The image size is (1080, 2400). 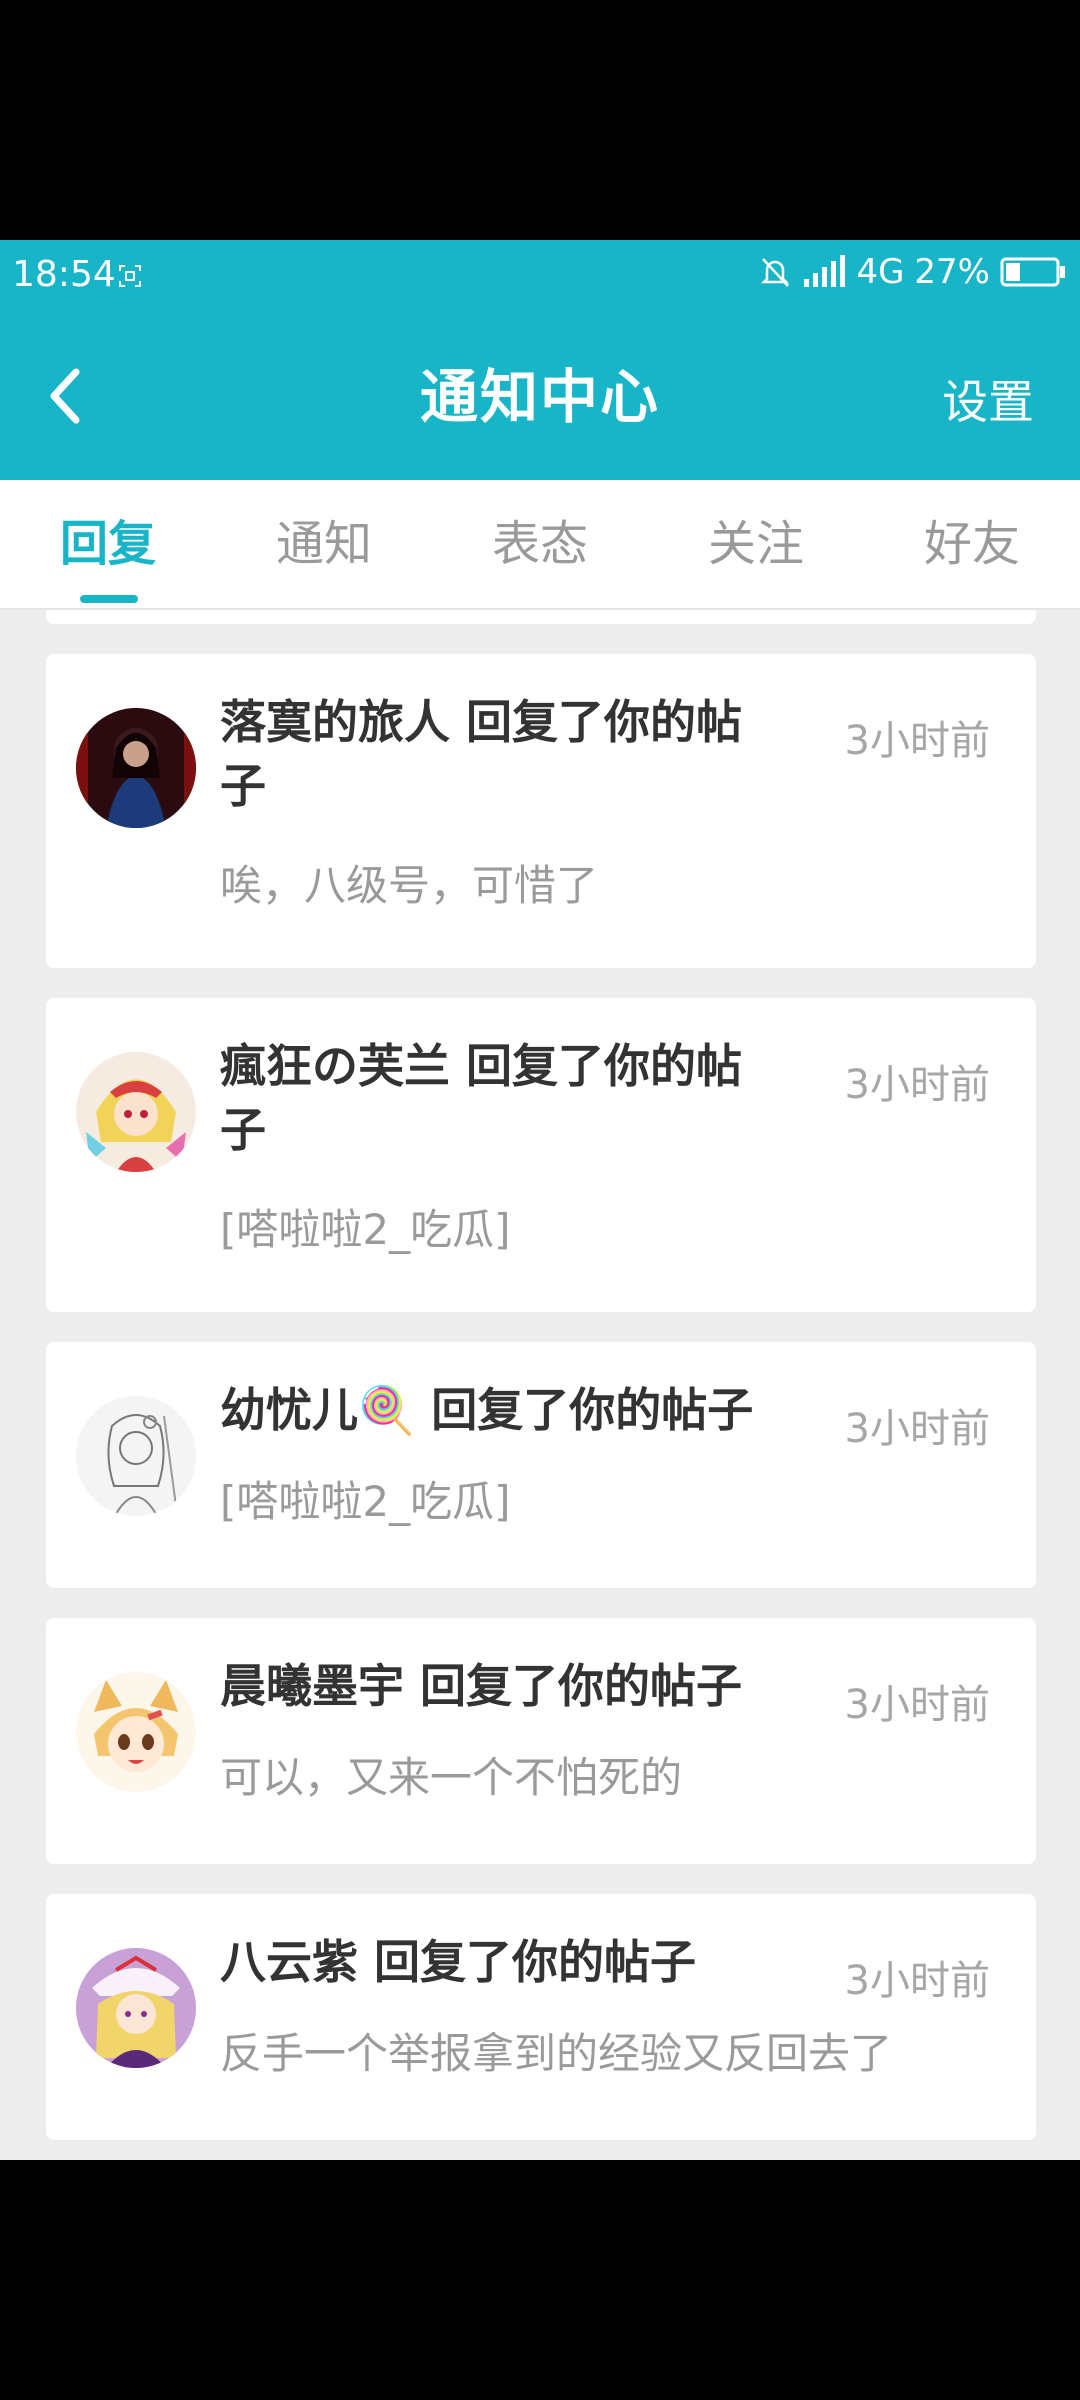 What do you see at coordinates (541, 1741) in the screenshot?
I see `list-item: 晨曦墨宇 回复了你的帖子 3小时前 可以，又来一个不怕死的` at bounding box center [541, 1741].